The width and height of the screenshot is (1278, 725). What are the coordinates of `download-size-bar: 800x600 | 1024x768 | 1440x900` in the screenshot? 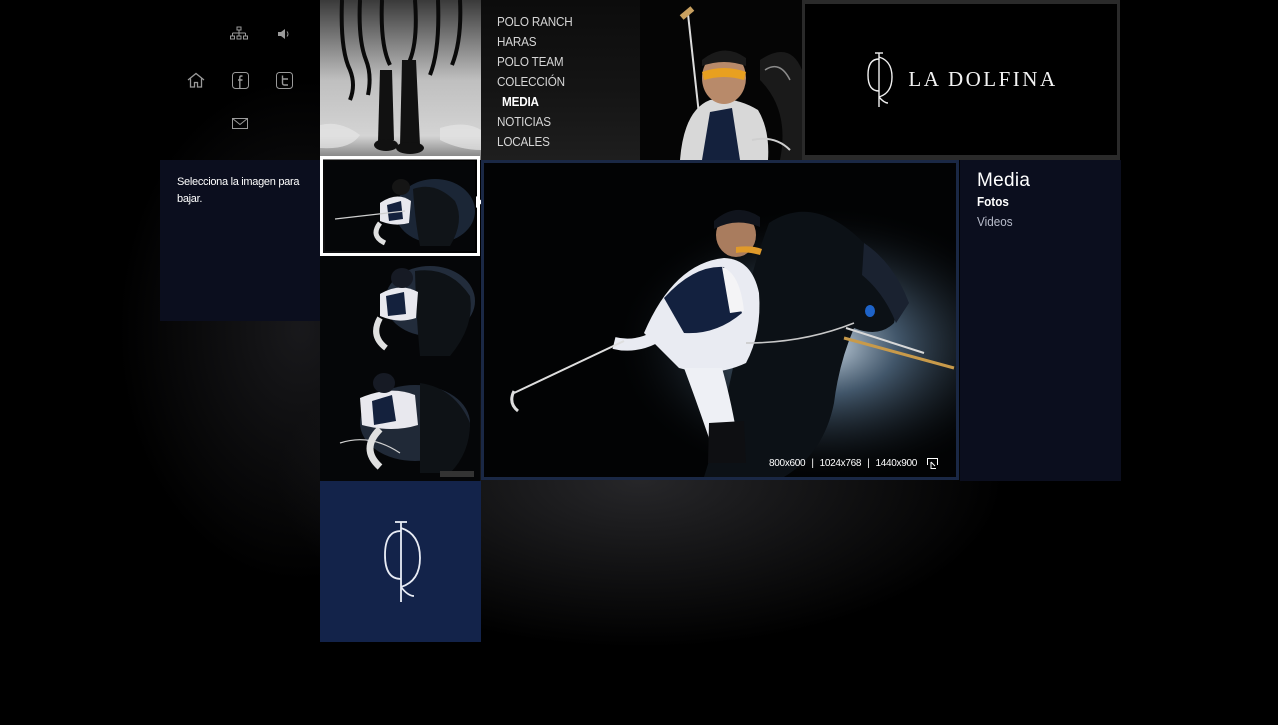 It's located at (853, 463).